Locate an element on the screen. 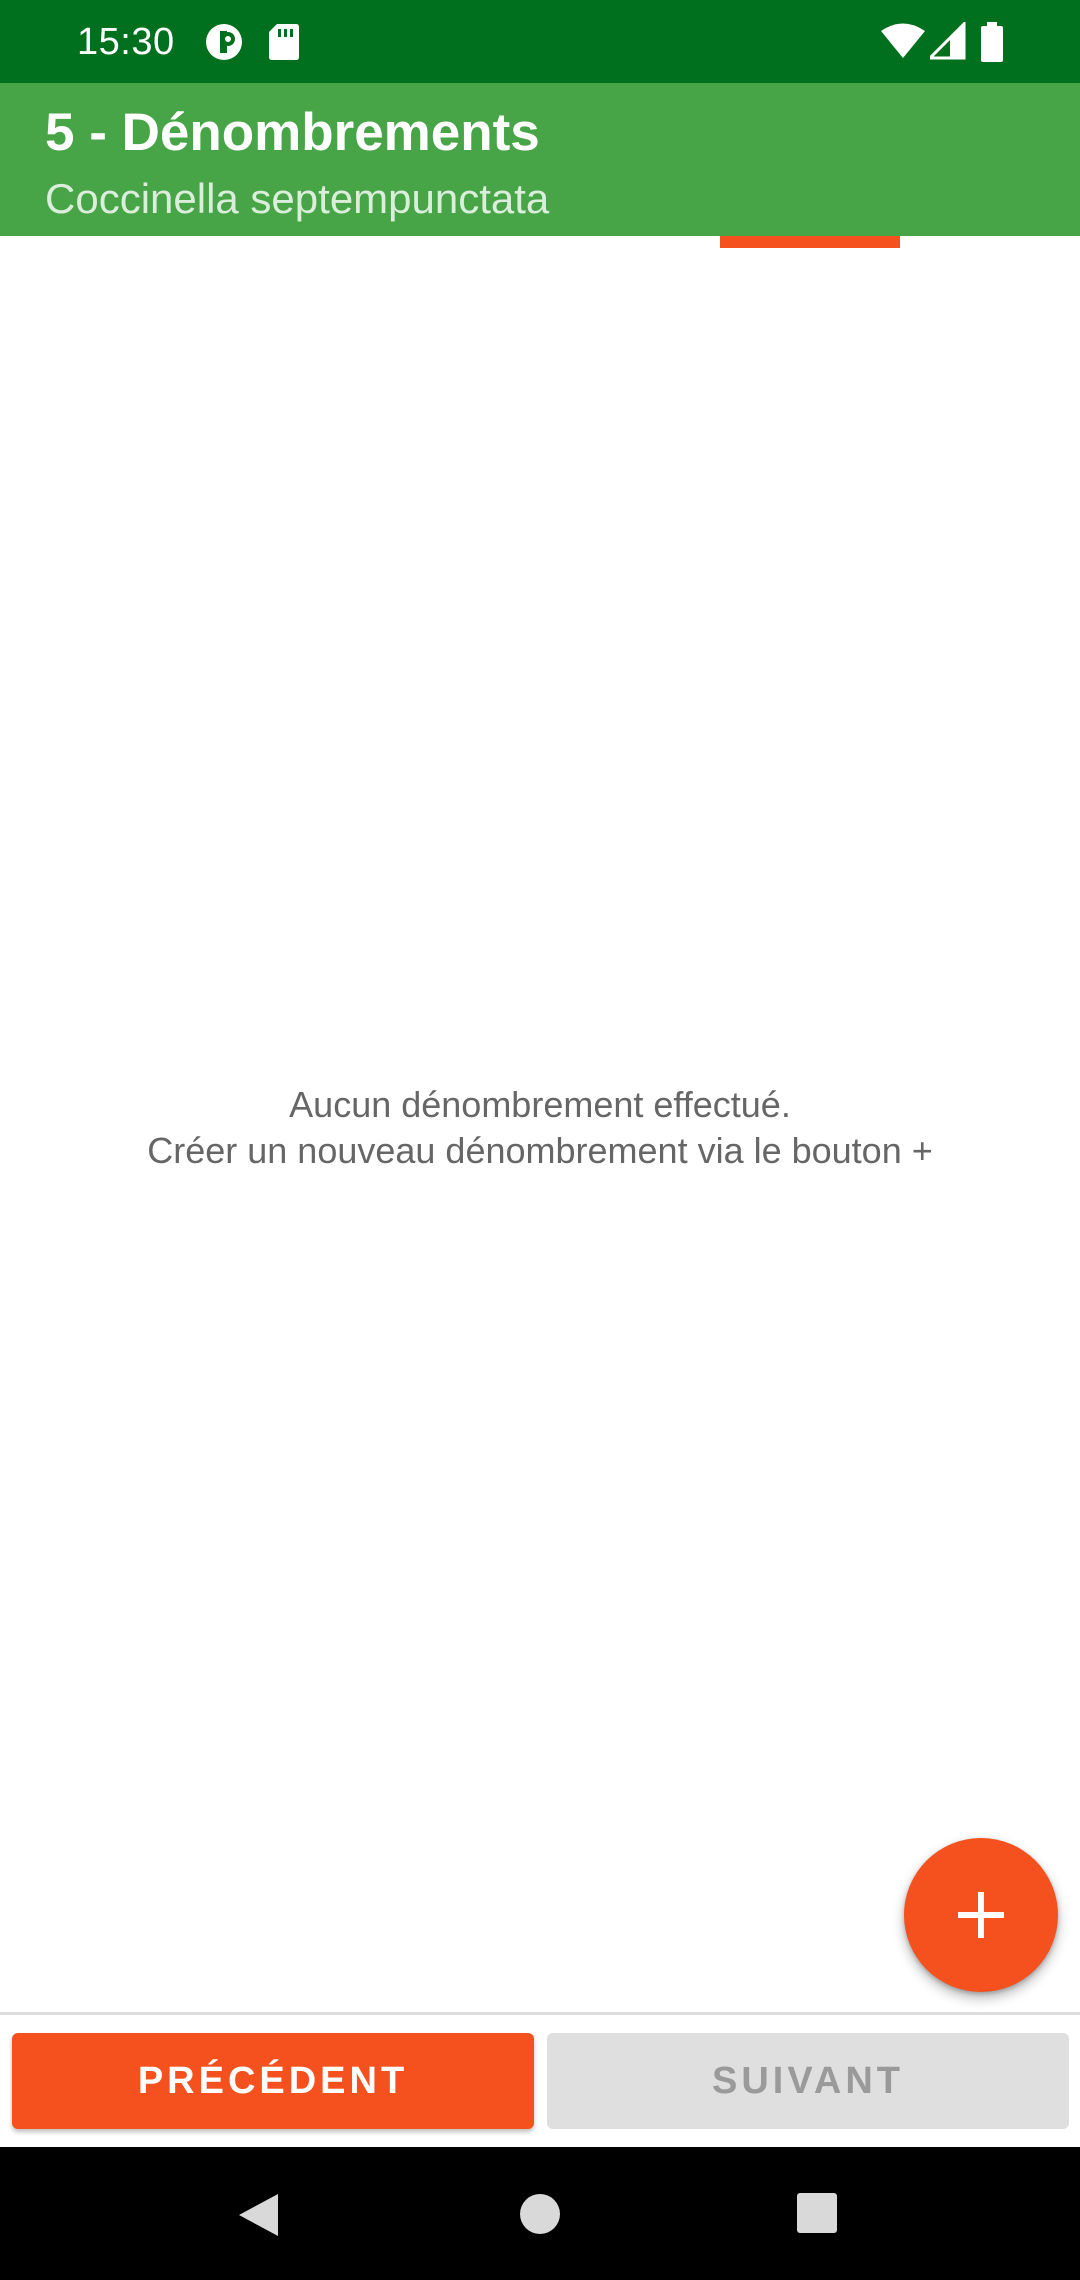  add-count-button is located at coordinates (981, 1915).